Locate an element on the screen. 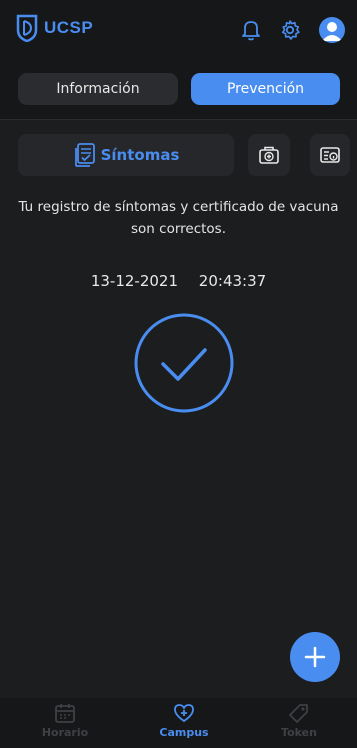 This screenshot has height=748, width=357. app-logo: UCSP is located at coordinates (54, 28).